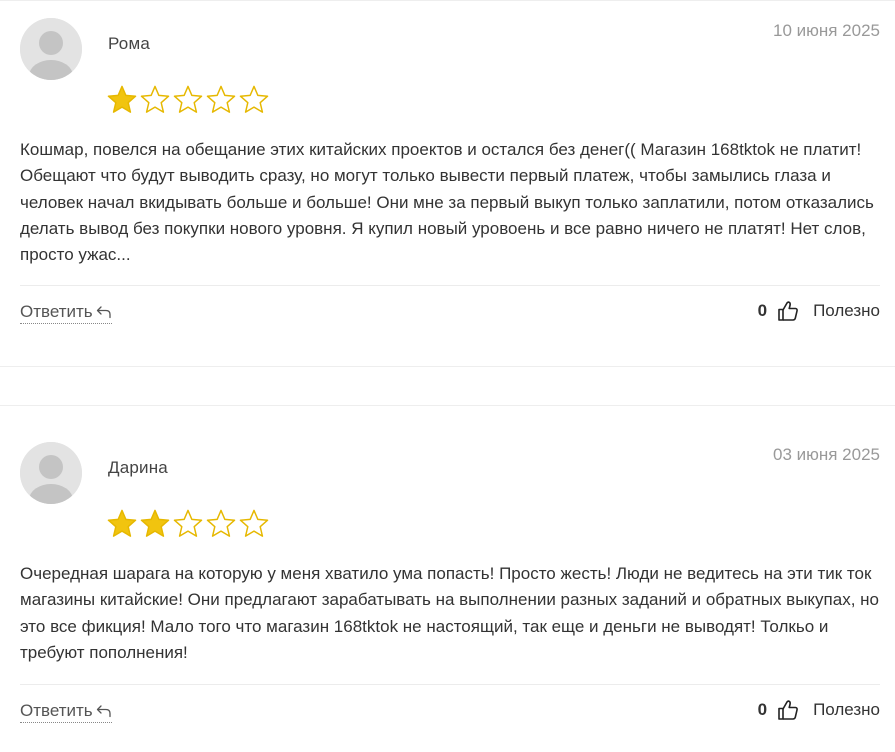 The height and width of the screenshot is (752, 895). What do you see at coordinates (826, 454) in the screenshot?
I see `review-date: 03 июня 2025` at bounding box center [826, 454].